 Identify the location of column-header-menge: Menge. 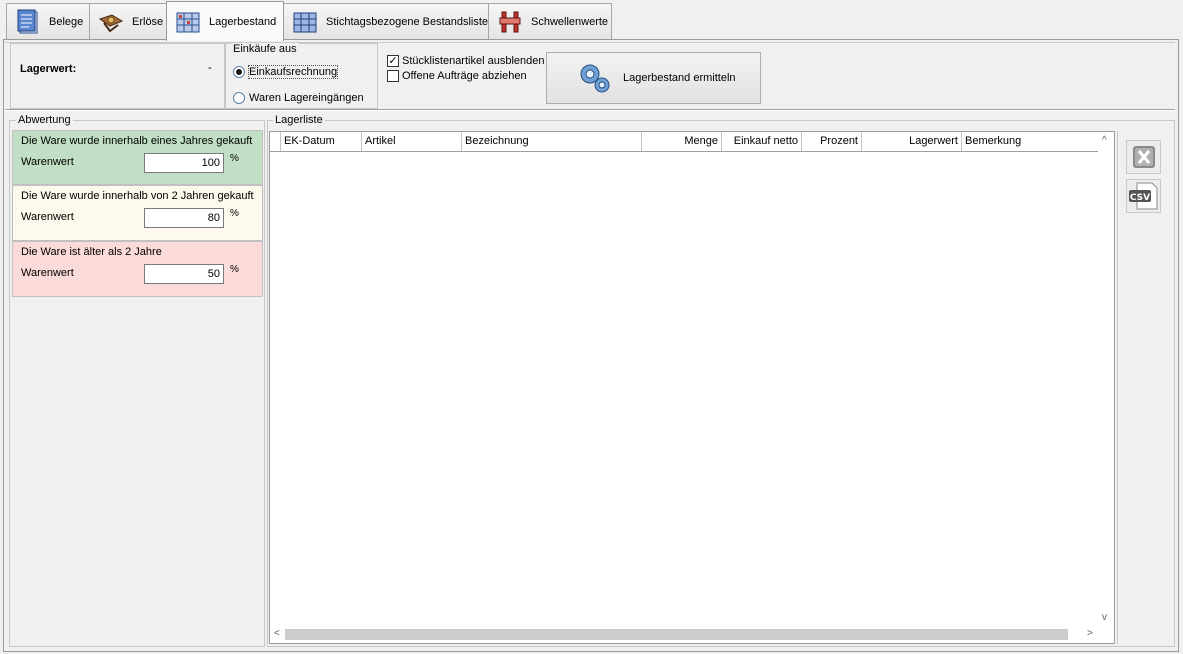
(682, 141).